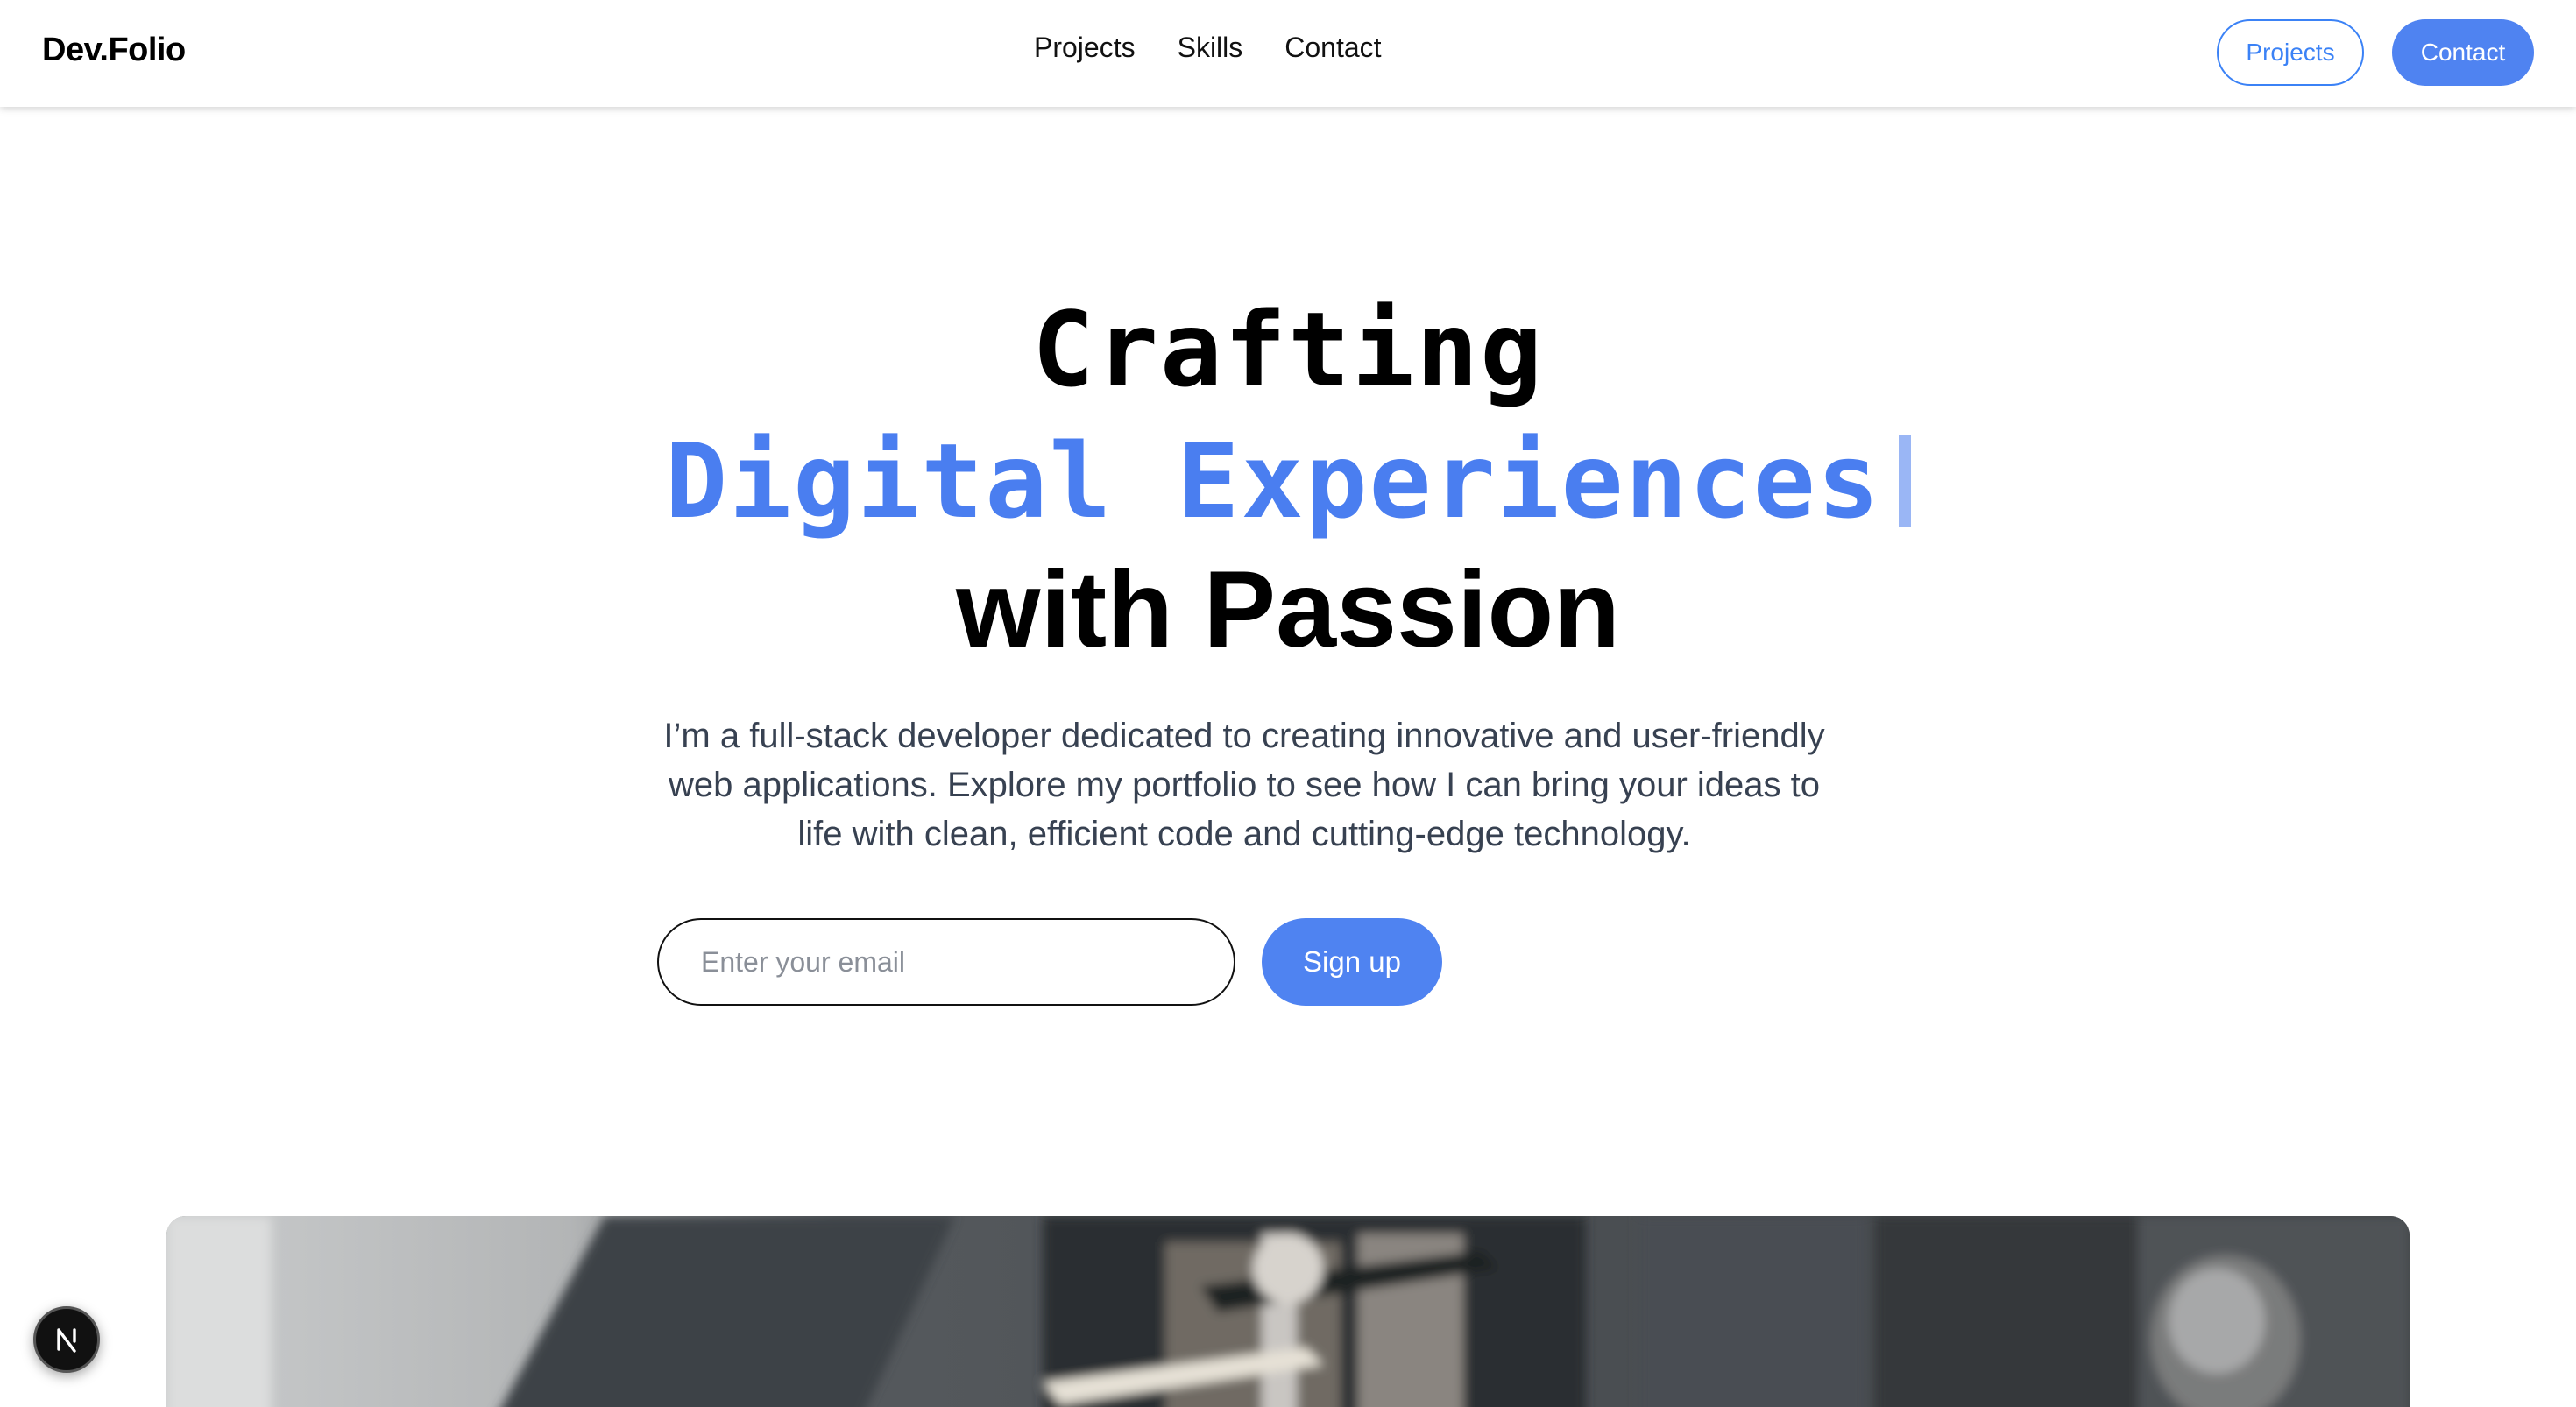  What do you see at coordinates (946, 962) in the screenshot?
I see `email-input` at bounding box center [946, 962].